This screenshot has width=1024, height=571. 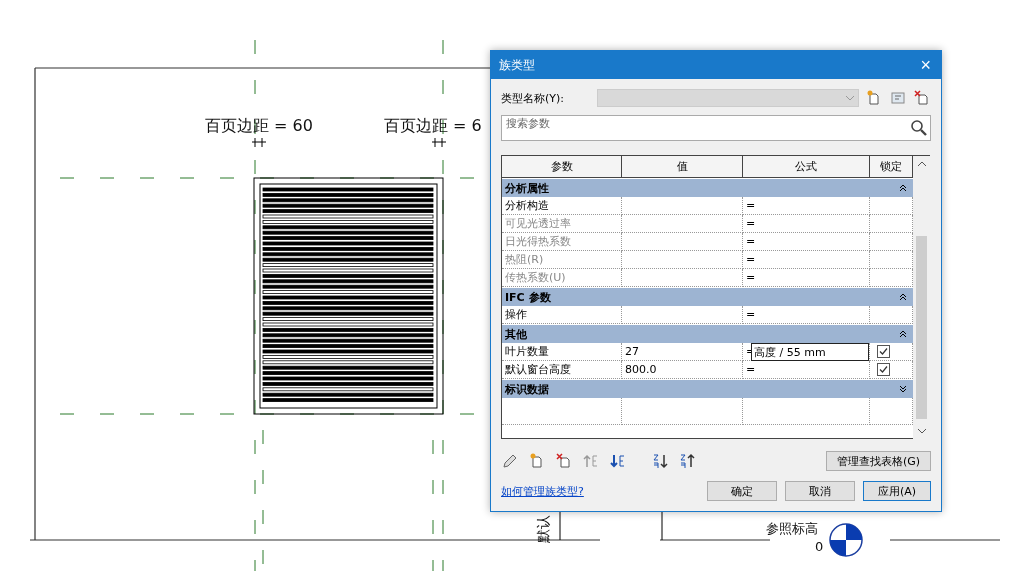 What do you see at coordinates (618, 461) in the screenshot?
I see `move-down-icon` at bounding box center [618, 461].